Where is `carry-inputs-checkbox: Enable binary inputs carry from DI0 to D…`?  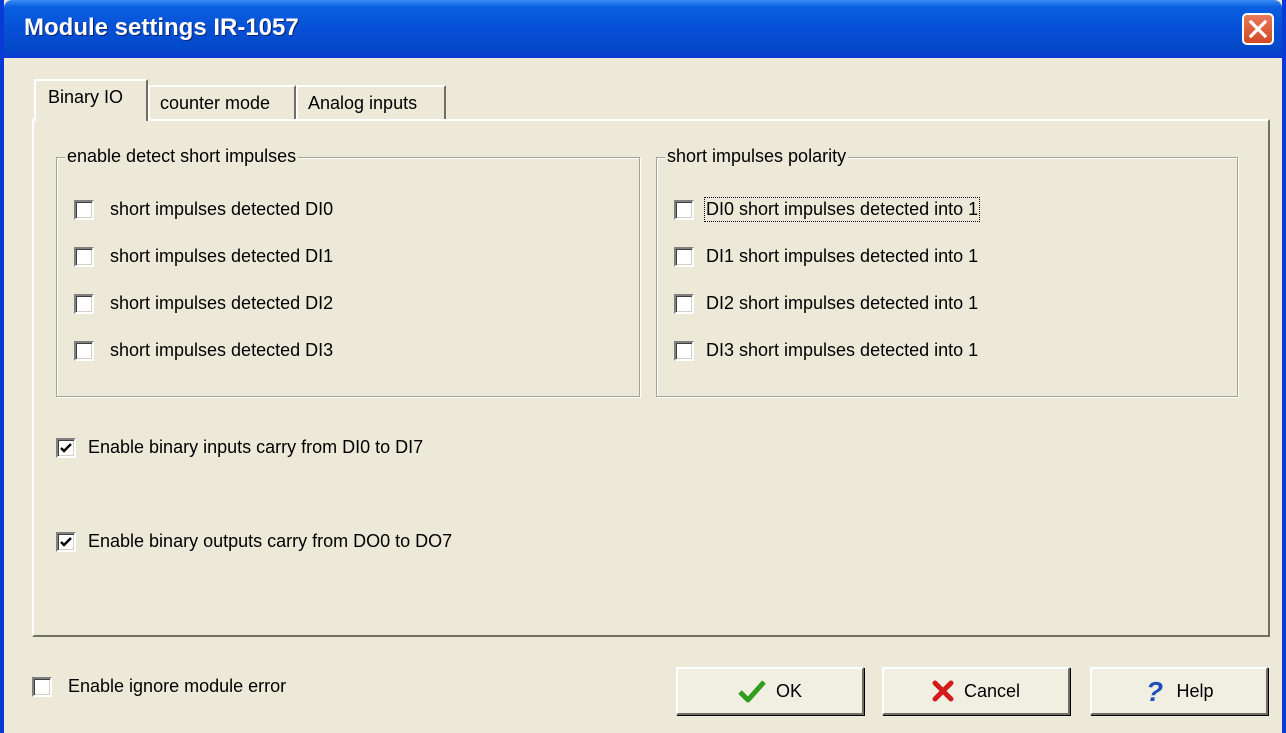 carry-inputs-checkbox: Enable binary inputs carry from DI0 to D… is located at coordinates (239, 447).